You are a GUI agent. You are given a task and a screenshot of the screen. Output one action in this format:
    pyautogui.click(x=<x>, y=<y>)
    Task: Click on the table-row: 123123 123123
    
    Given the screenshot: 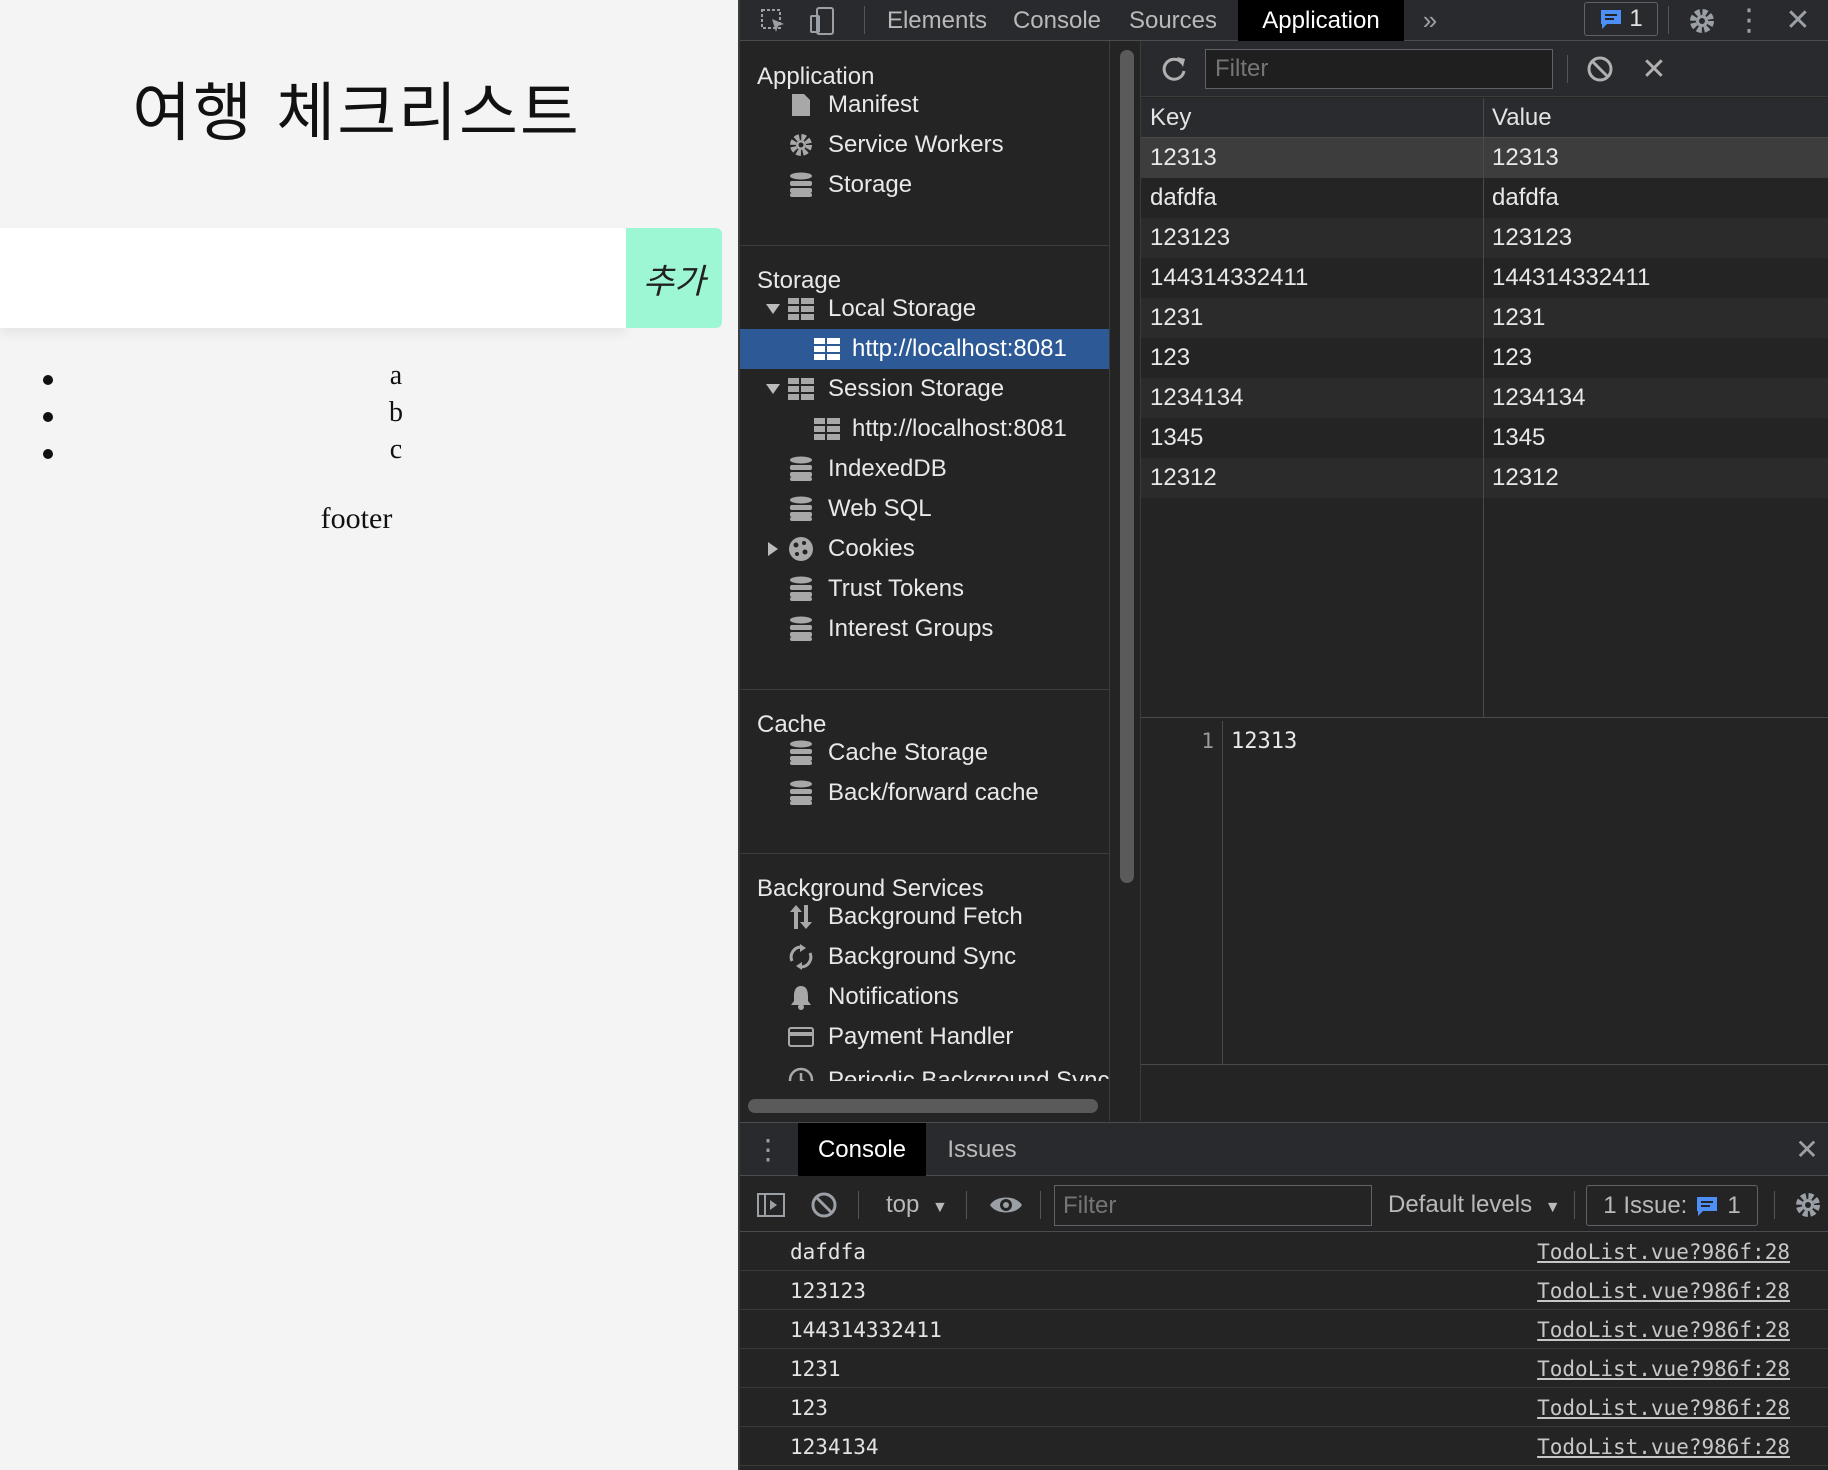 What is the action you would take?
    pyautogui.click(x=1484, y=238)
    